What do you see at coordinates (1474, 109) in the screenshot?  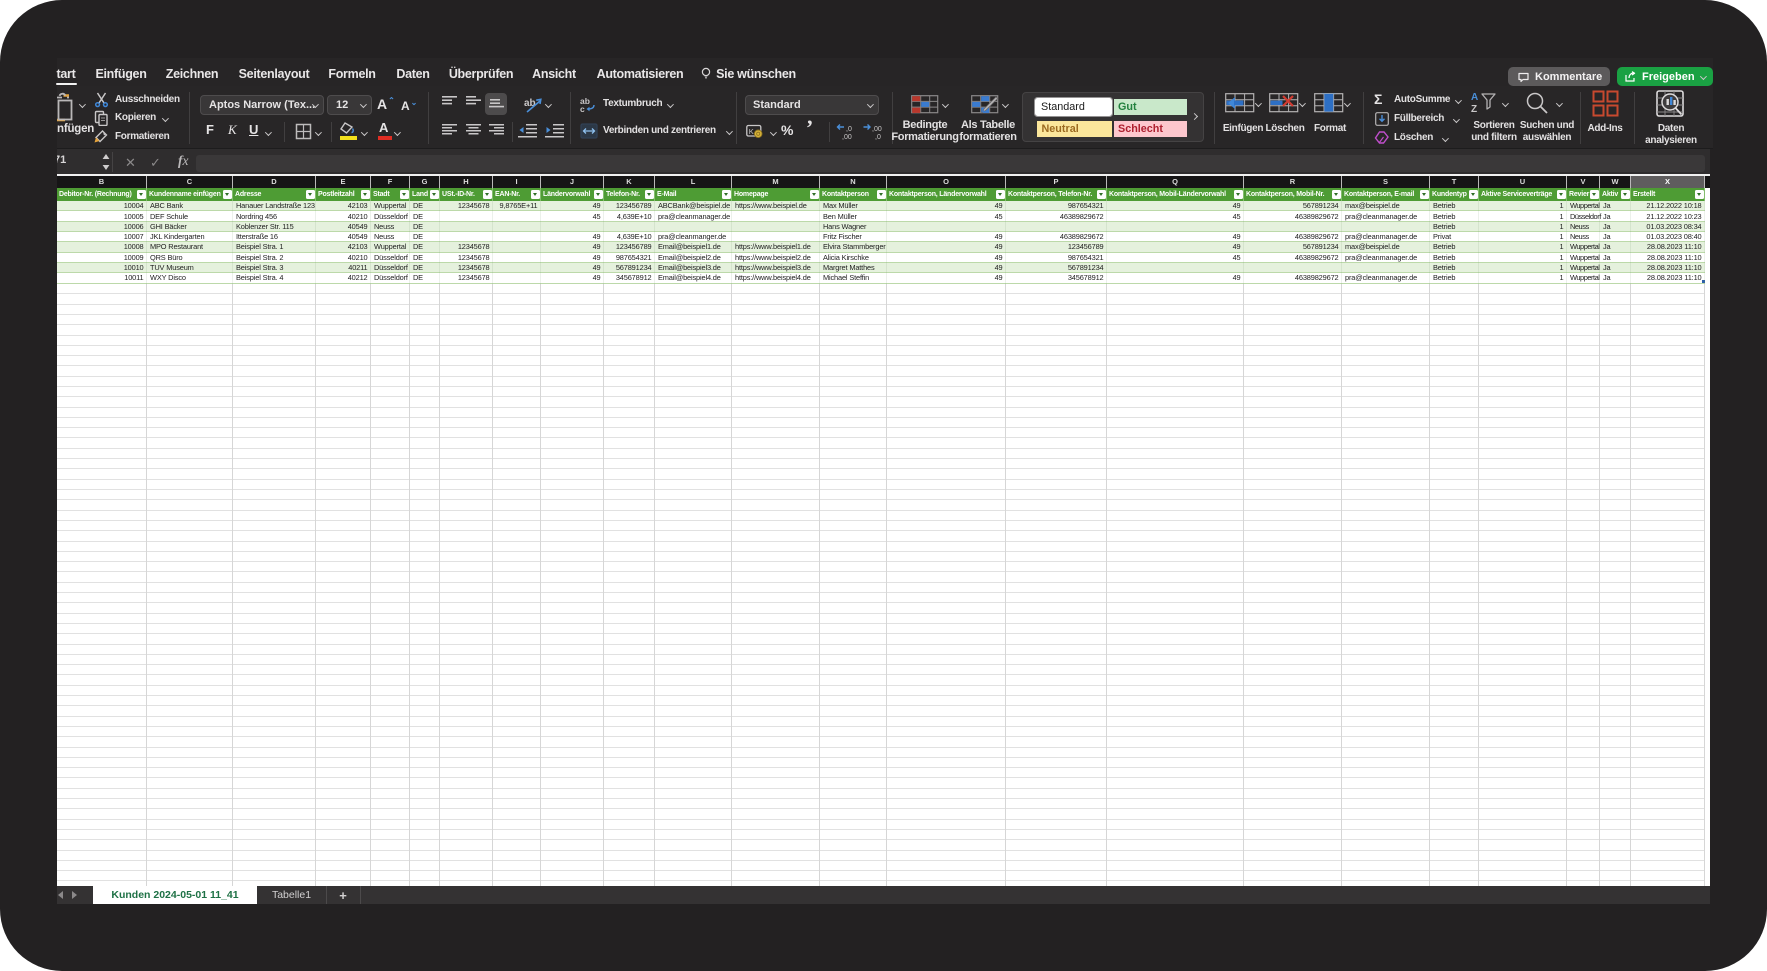 I see `svg-text: Z` at bounding box center [1474, 109].